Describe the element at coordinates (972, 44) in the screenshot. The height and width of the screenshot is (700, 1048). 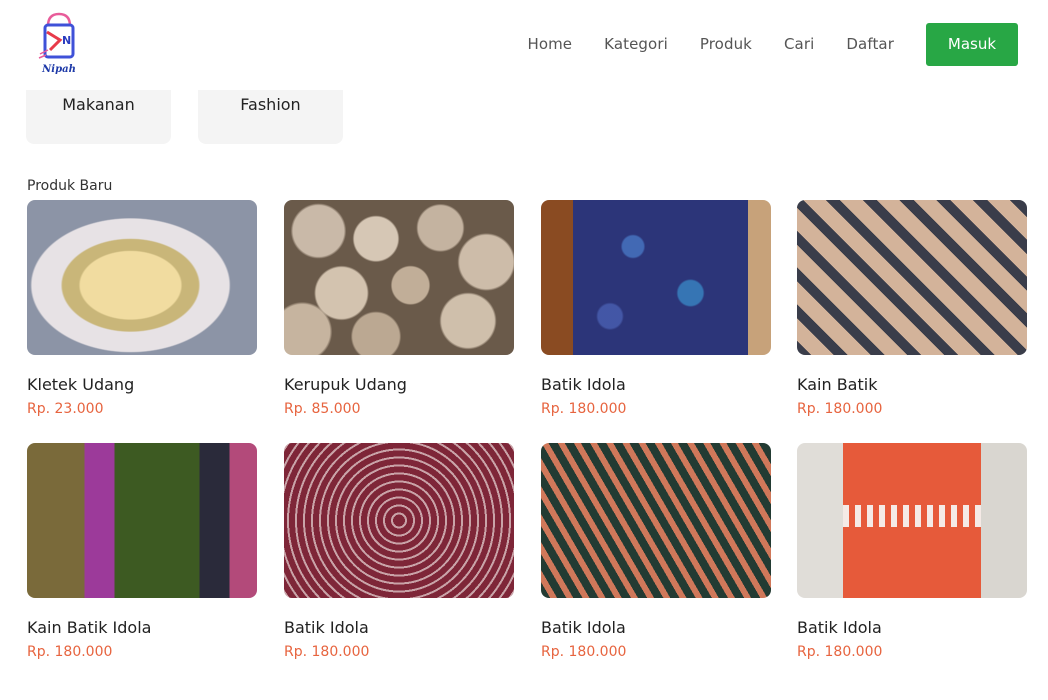
I see `login-button: Masuk` at that location.